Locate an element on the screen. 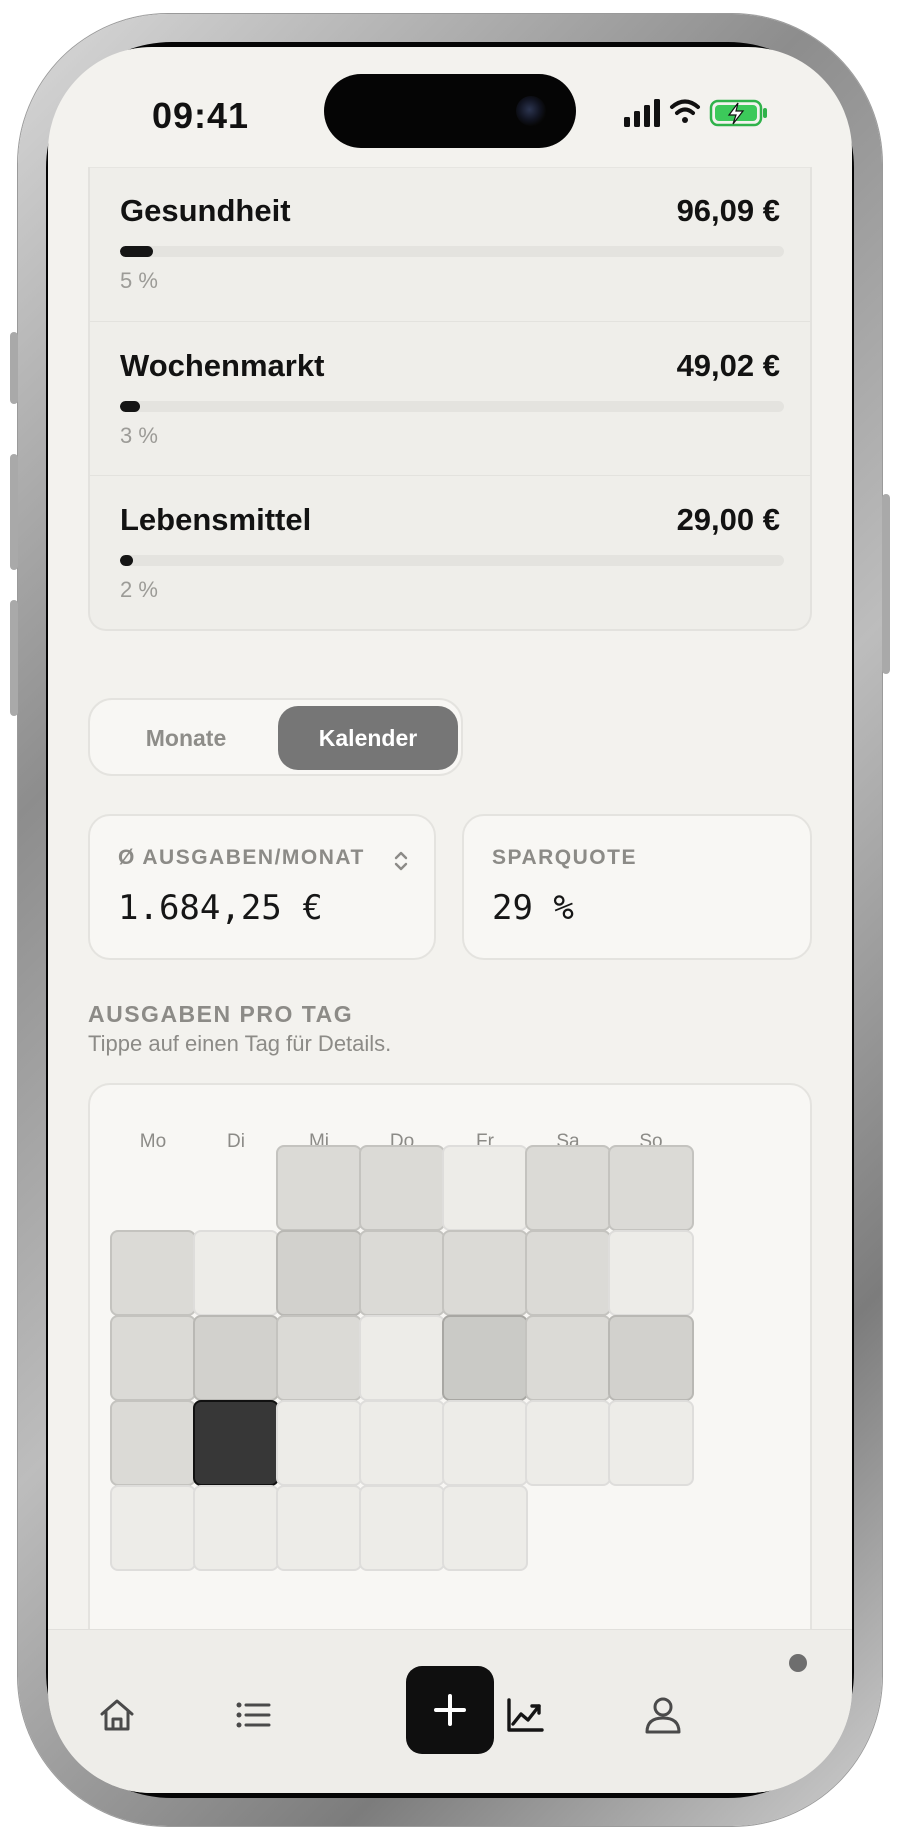 Image resolution: width=900 pixels, height=1840 pixels. category-name: Gesundheit is located at coordinates (205, 210).